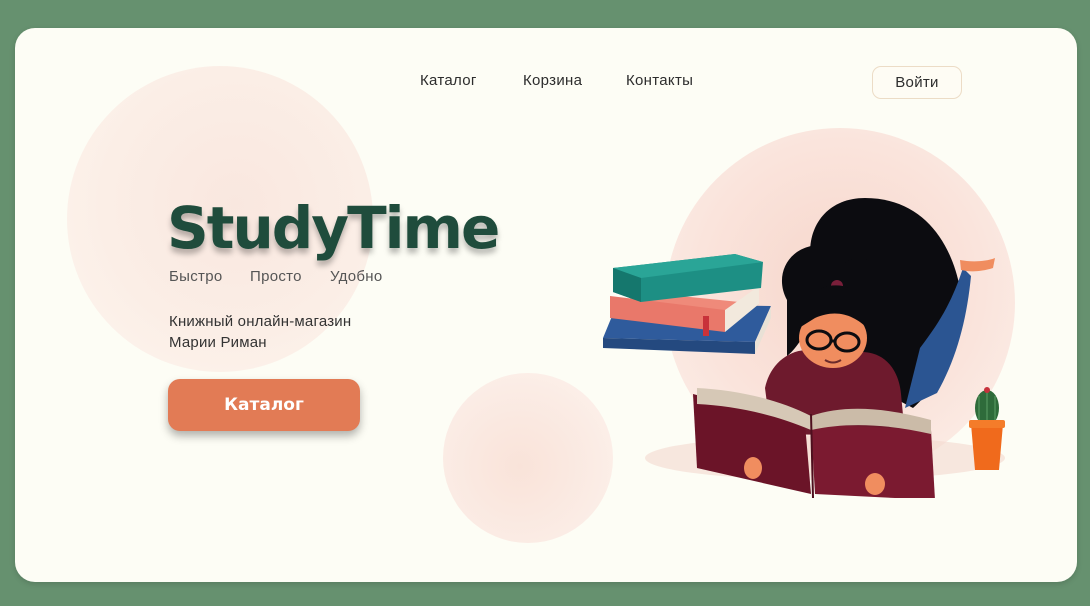  I want to click on tagline-fast: Быстро, so click(196, 276).